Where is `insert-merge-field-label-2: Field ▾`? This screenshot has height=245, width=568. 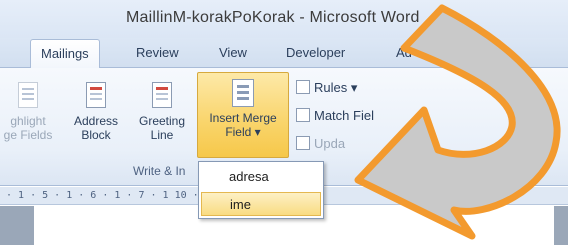
insert-merge-field-label-2: Field ▾ is located at coordinates (243, 132).